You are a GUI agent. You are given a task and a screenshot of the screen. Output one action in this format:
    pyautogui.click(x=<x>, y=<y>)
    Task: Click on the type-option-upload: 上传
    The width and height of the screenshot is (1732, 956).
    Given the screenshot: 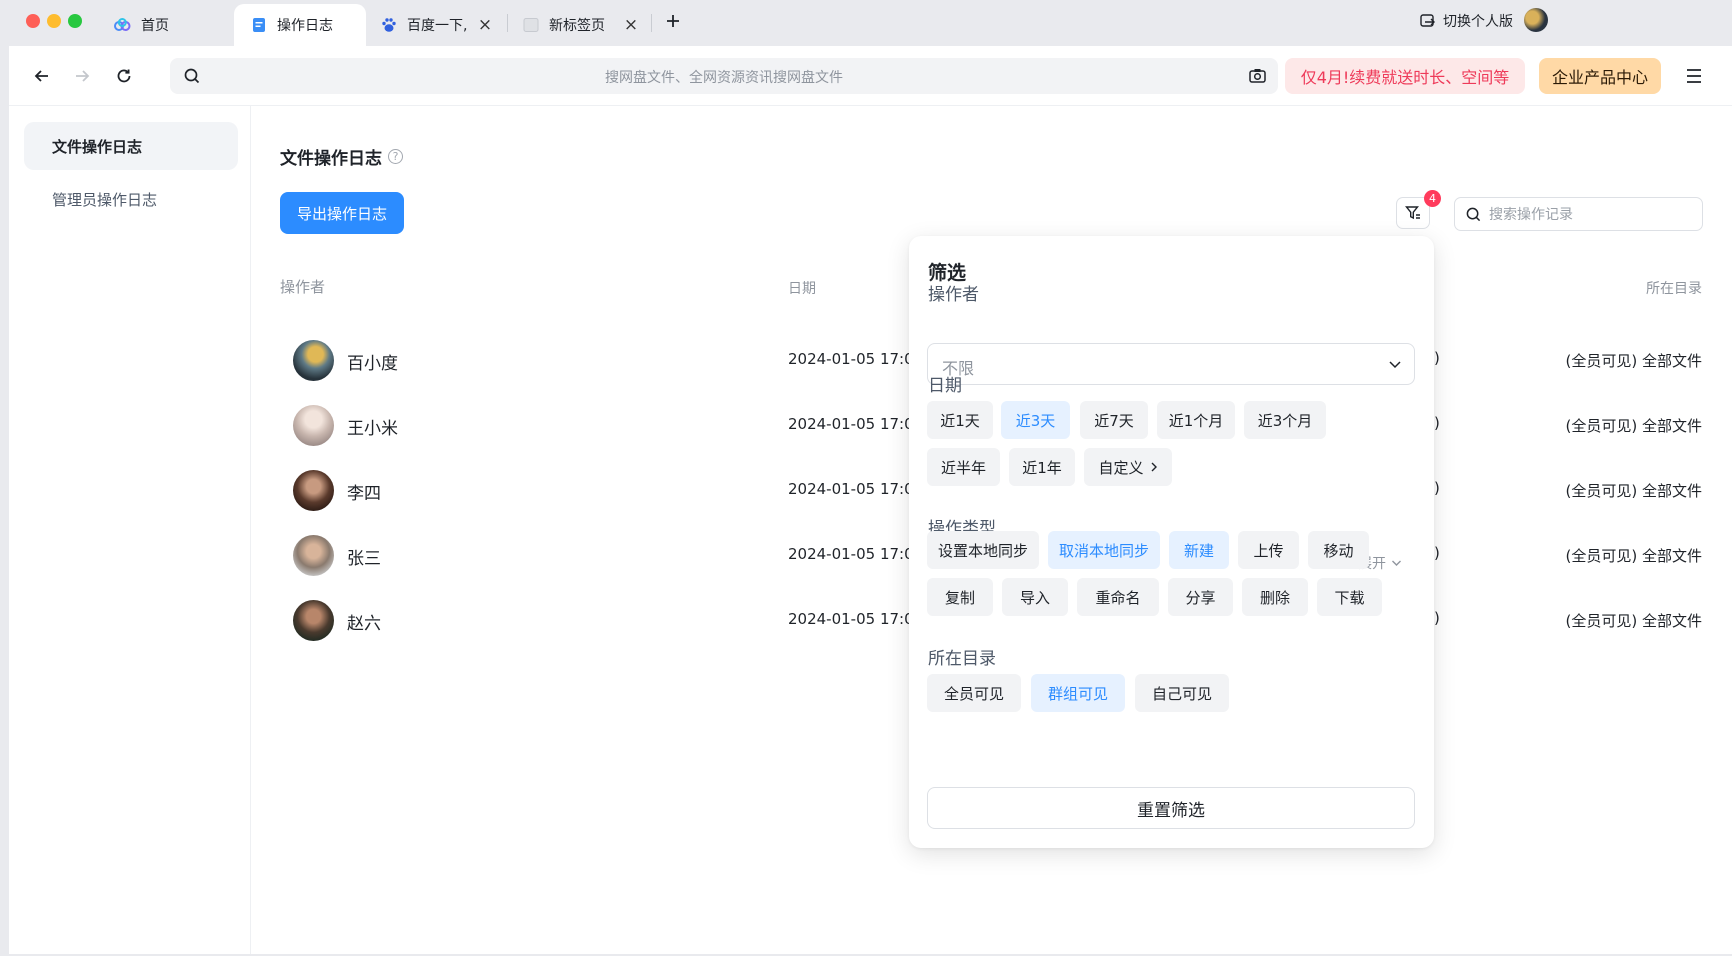 What is the action you would take?
    pyautogui.click(x=1268, y=550)
    